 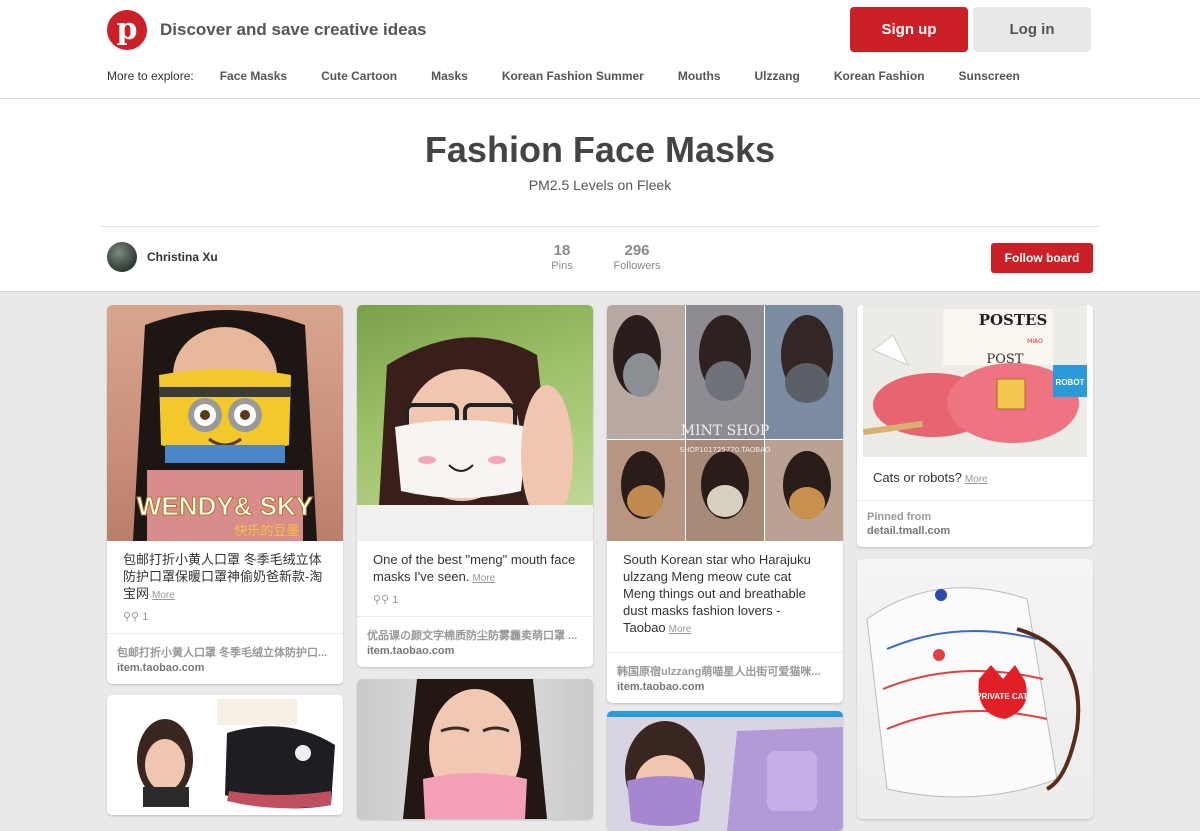 What do you see at coordinates (573, 76) in the screenshot?
I see `explore-link-korean-fashion-summer: Korean Fashion Summer` at bounding box center [573, 76].